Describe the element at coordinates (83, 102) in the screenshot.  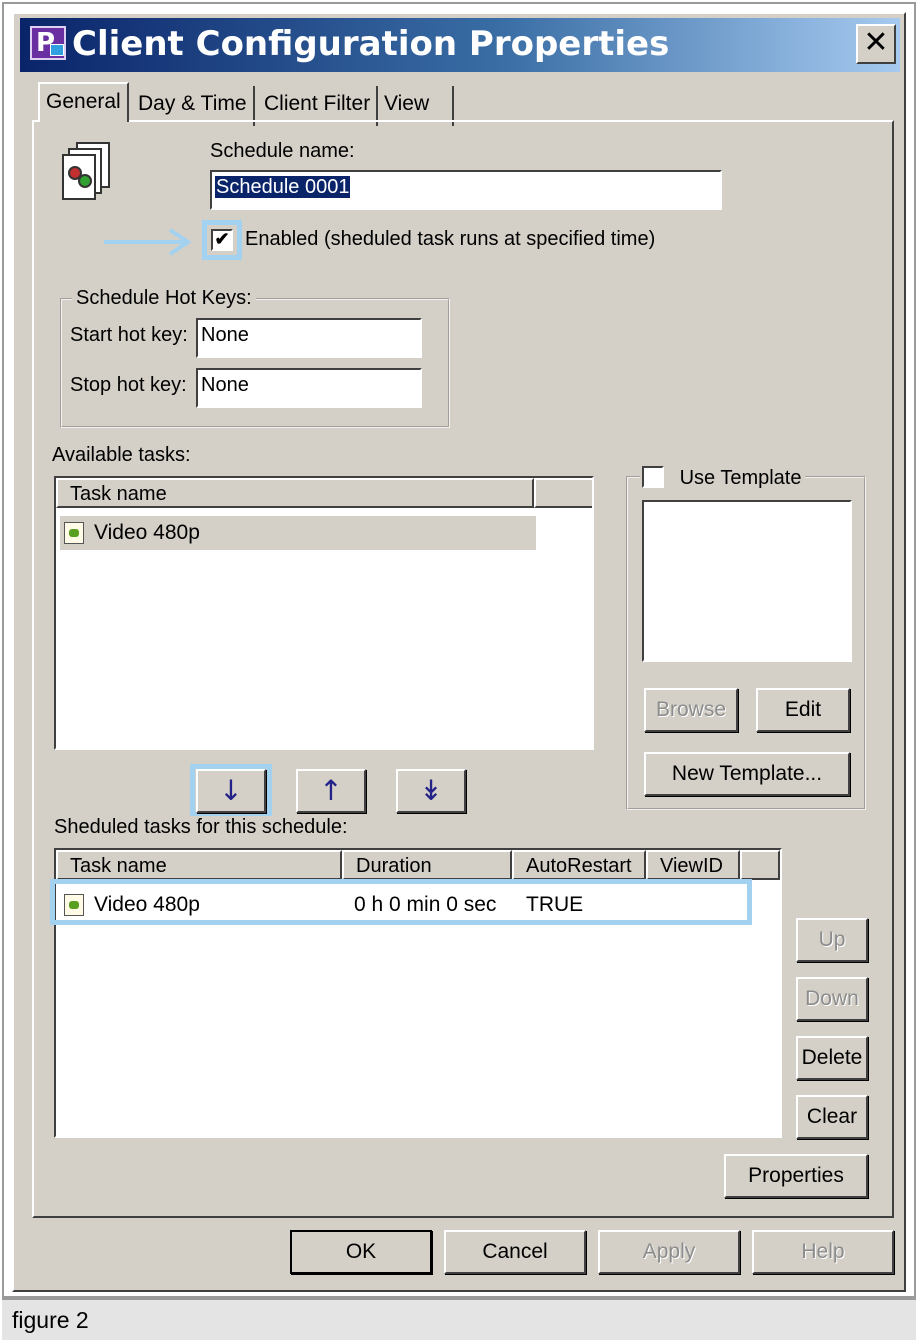
I see `tab-general: General` at that location.